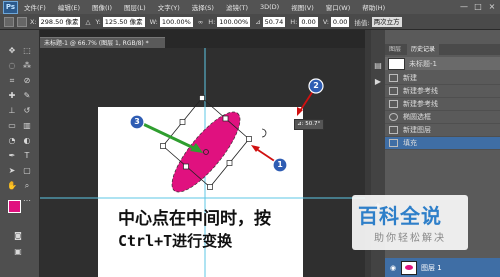 Image resolution: width=500 pixels, height=277 pixels. What do you see at coordinates (393, 268) in the screenshot?
I see `eye-icon: ◉` at bounding box center [393, 268].